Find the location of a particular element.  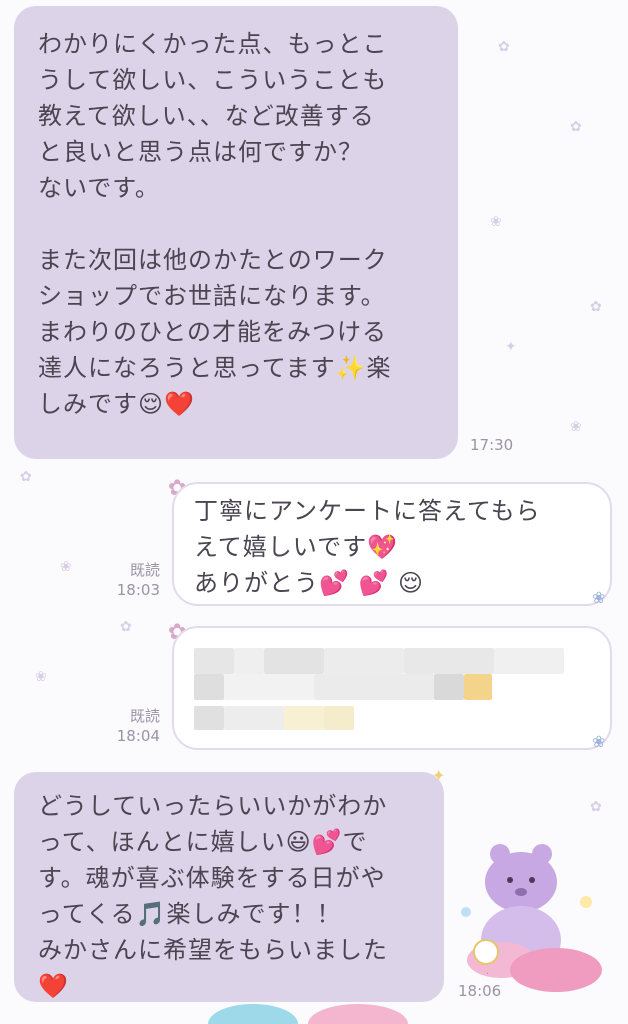

message-line: 丁寧にアンケートに答えてもら is located at coordinates (367, 511).